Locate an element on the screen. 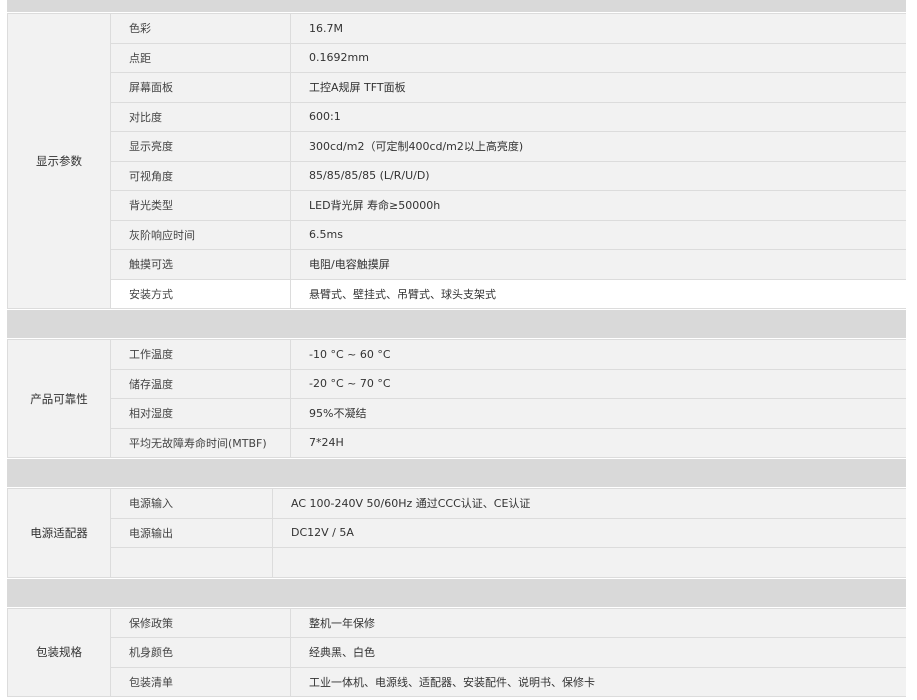 This screenshot has width=917, height=700. spec-row: 对比度 600:1 is located at coordinates (508, 117).